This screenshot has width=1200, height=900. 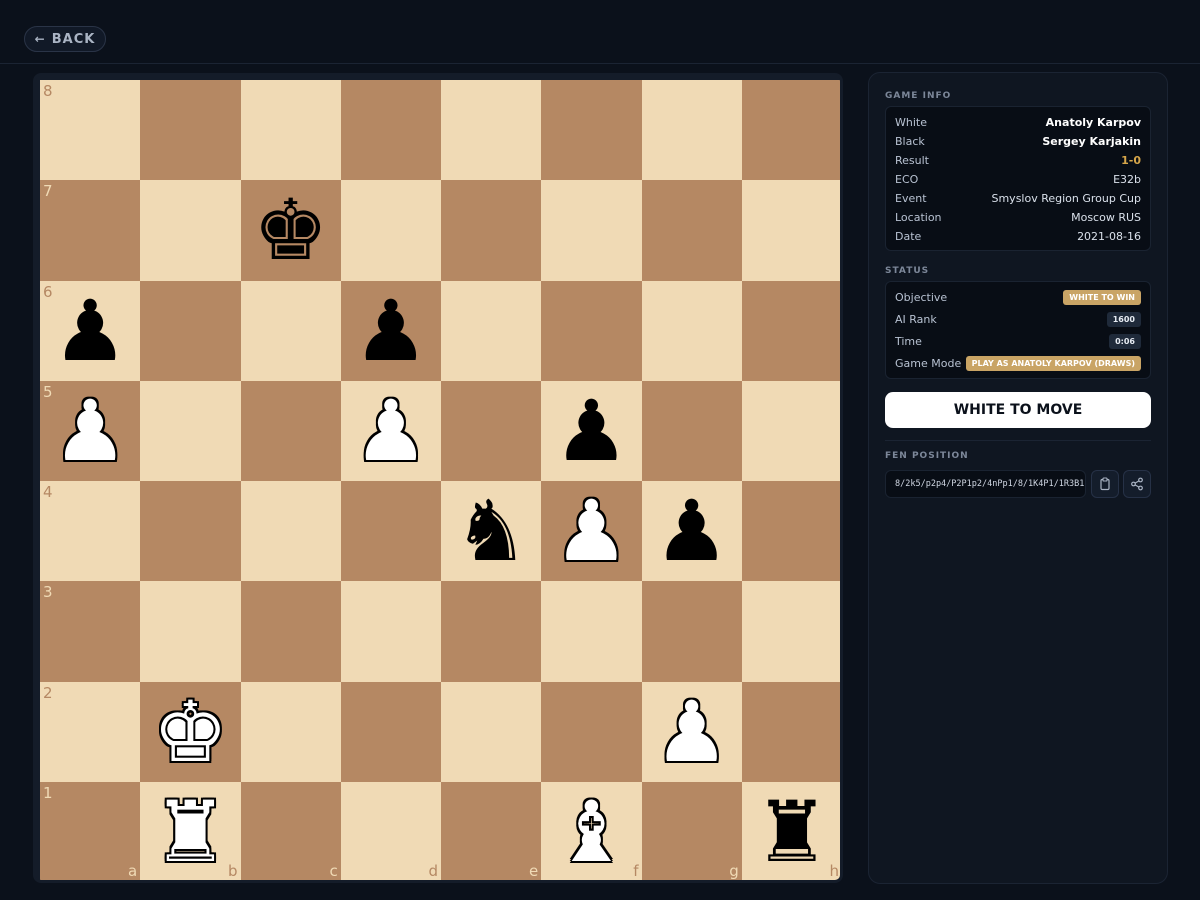 I want to click on square-d4, so click(x=390, y=531).